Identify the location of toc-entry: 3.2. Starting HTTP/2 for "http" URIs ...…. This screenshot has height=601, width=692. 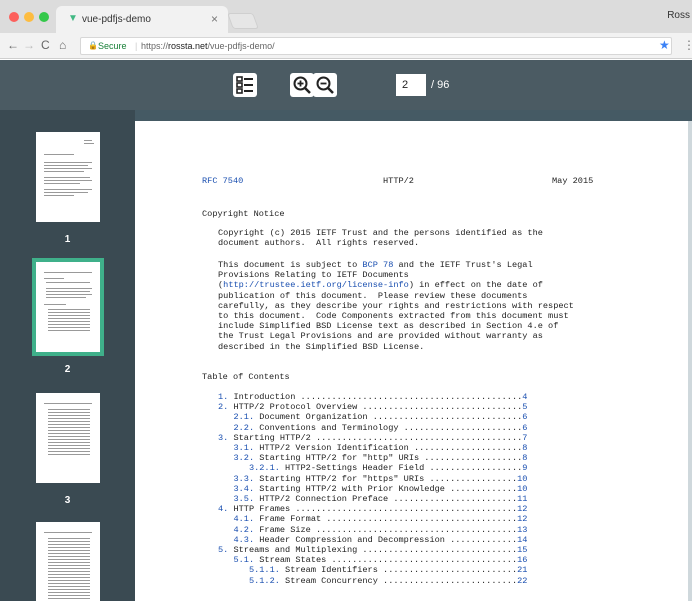
(372, 458).